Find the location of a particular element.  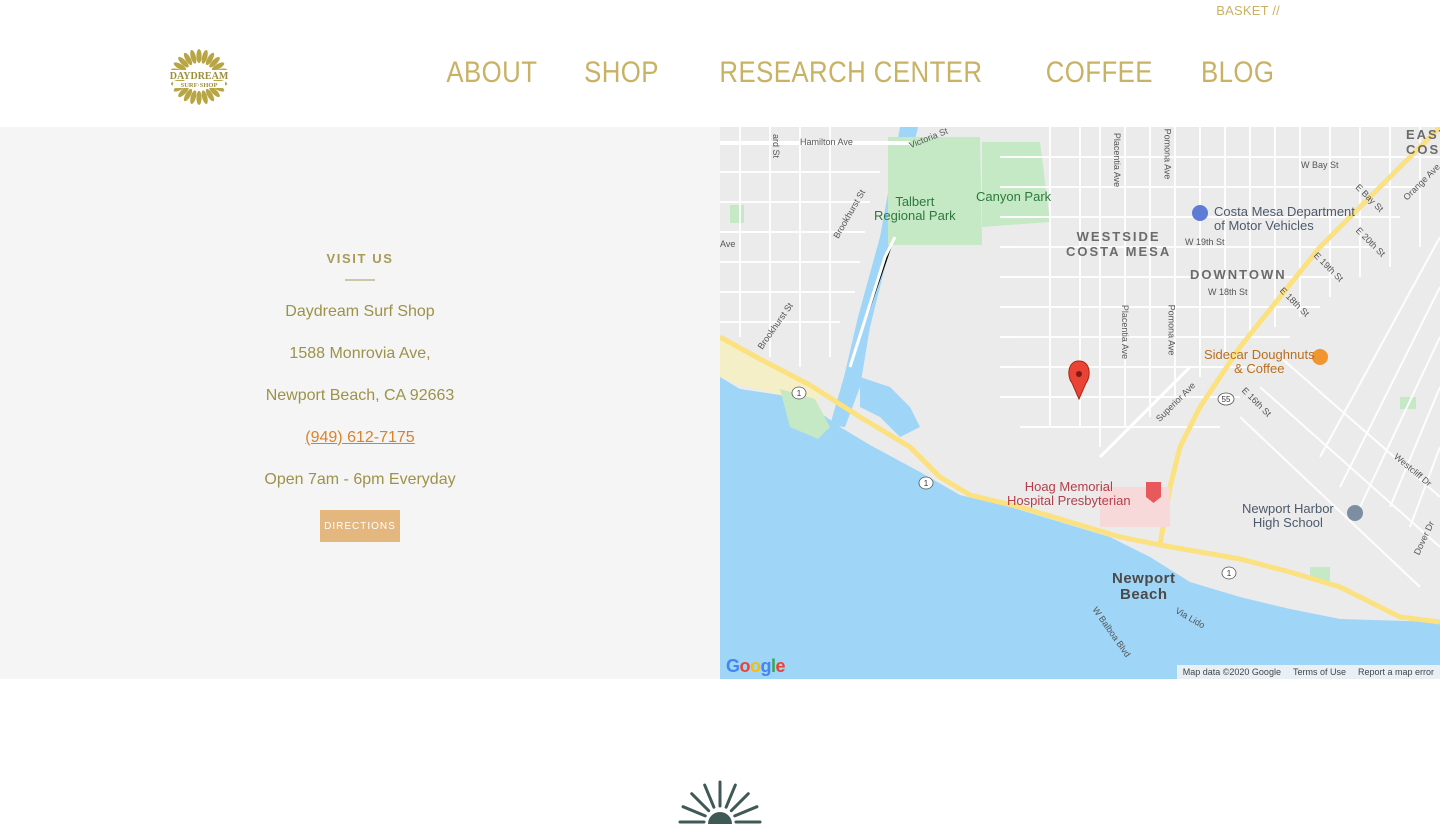

map-label-hoag: Hoag Memorial Hospital Presbyterian is located at coordinates (1069, 494).